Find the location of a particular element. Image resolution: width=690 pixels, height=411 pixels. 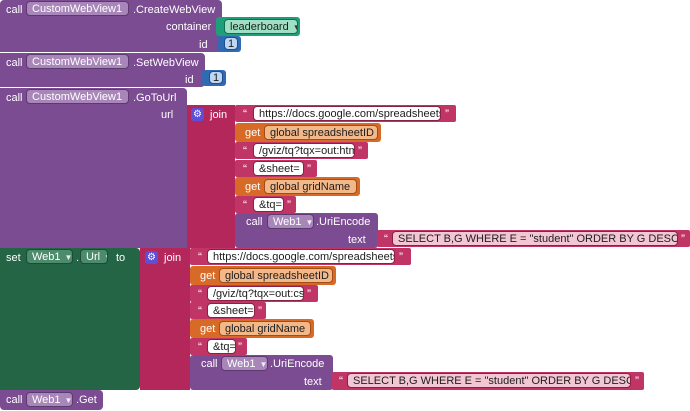

container-dropdown: leaderboard ▼ is located at coordinates (261, 26).